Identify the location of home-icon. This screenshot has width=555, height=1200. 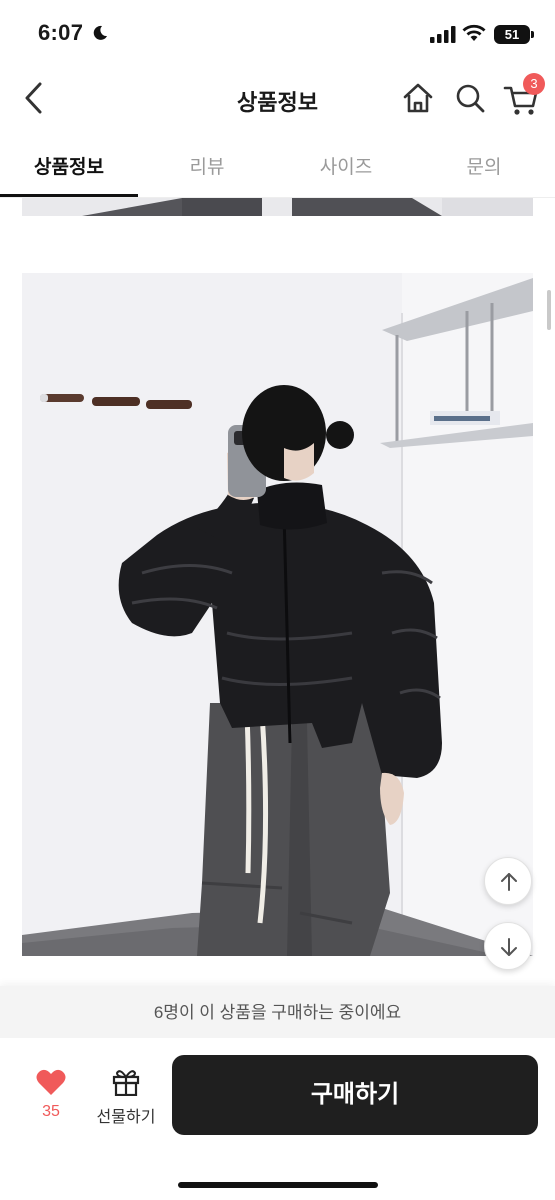
(418, 98).